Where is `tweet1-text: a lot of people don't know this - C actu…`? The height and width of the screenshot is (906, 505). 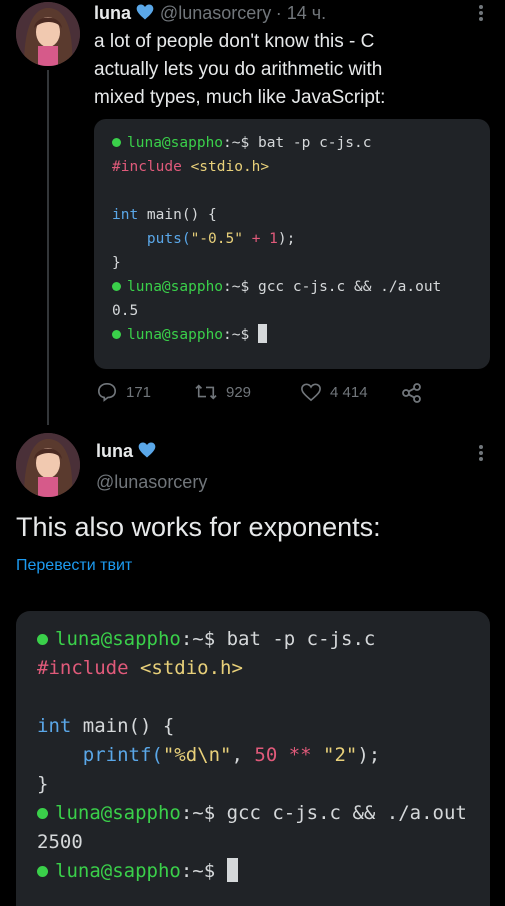
tweet1-text: a lot of people don't know this - C actu… is located at coordinates (294, 70).